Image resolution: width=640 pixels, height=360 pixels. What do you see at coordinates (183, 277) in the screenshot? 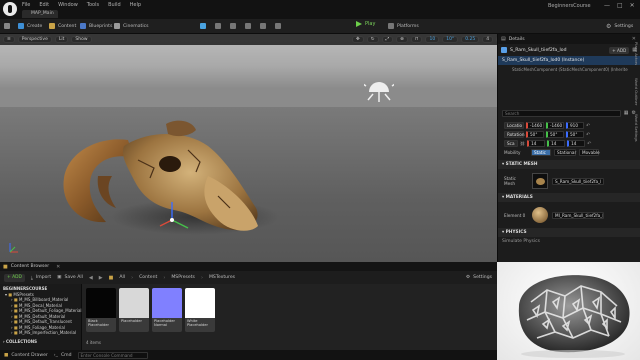
I see `breadcrumb-mspresets: MSPresets` at bounding box center [183, 277].